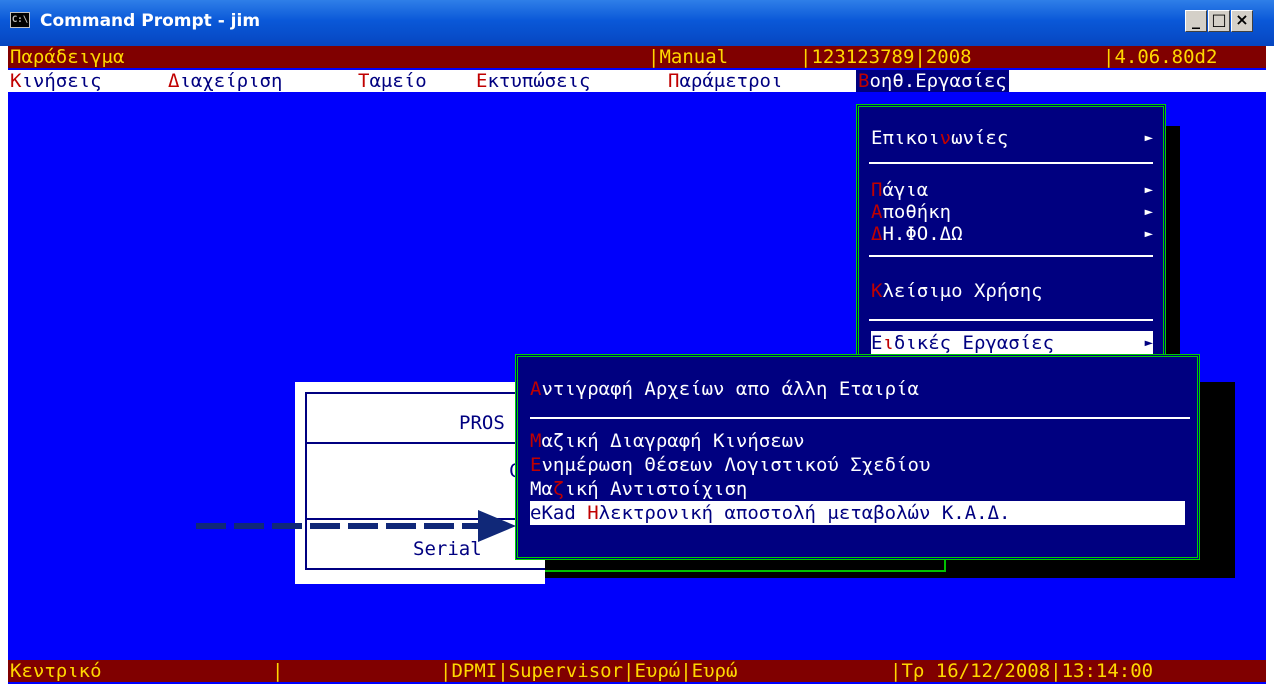 This screenshot has width=1274, height=684. What do you see at coordinates (20, 20) in the screenshot?
I see `command-prompt-icon: C:\` at bounding box center [20, 20].